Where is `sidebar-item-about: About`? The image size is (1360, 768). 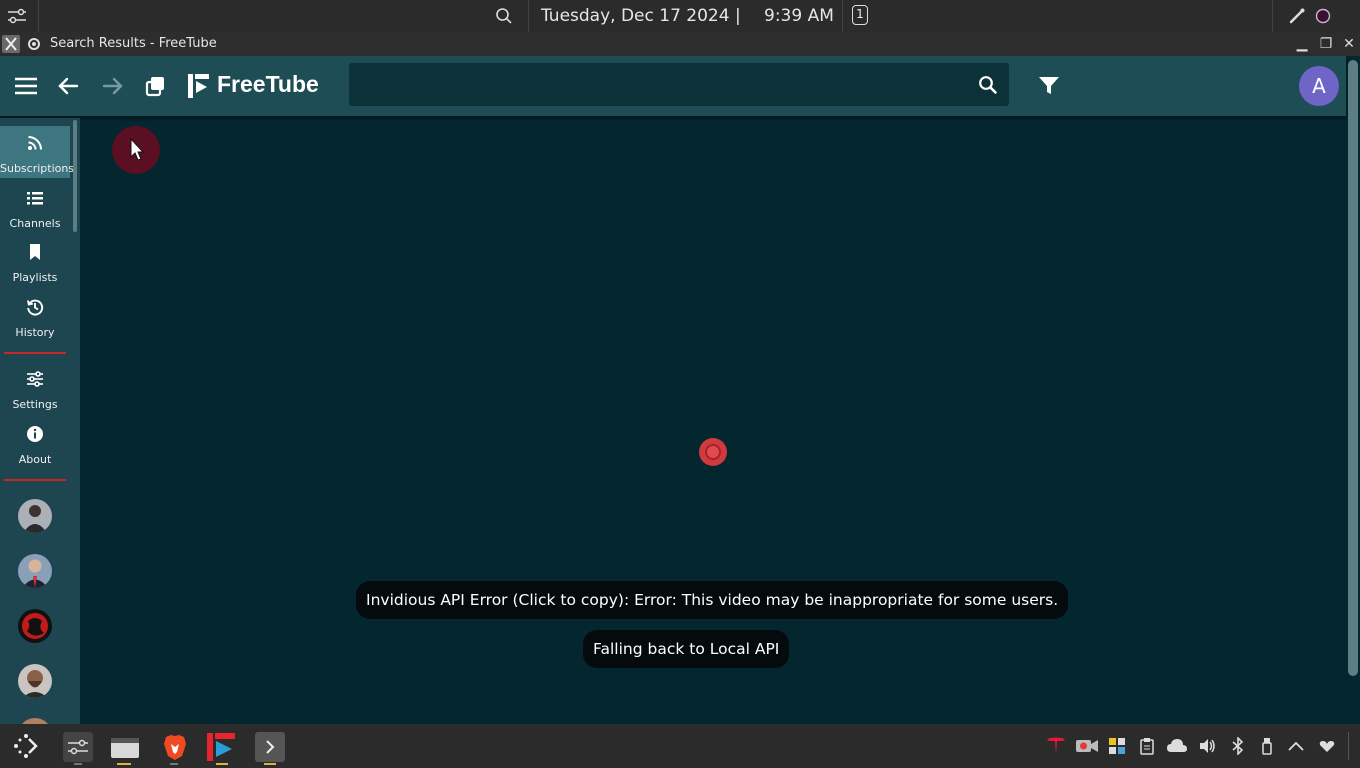
sidebar-item-about: About is located at coordinates (35, 443).